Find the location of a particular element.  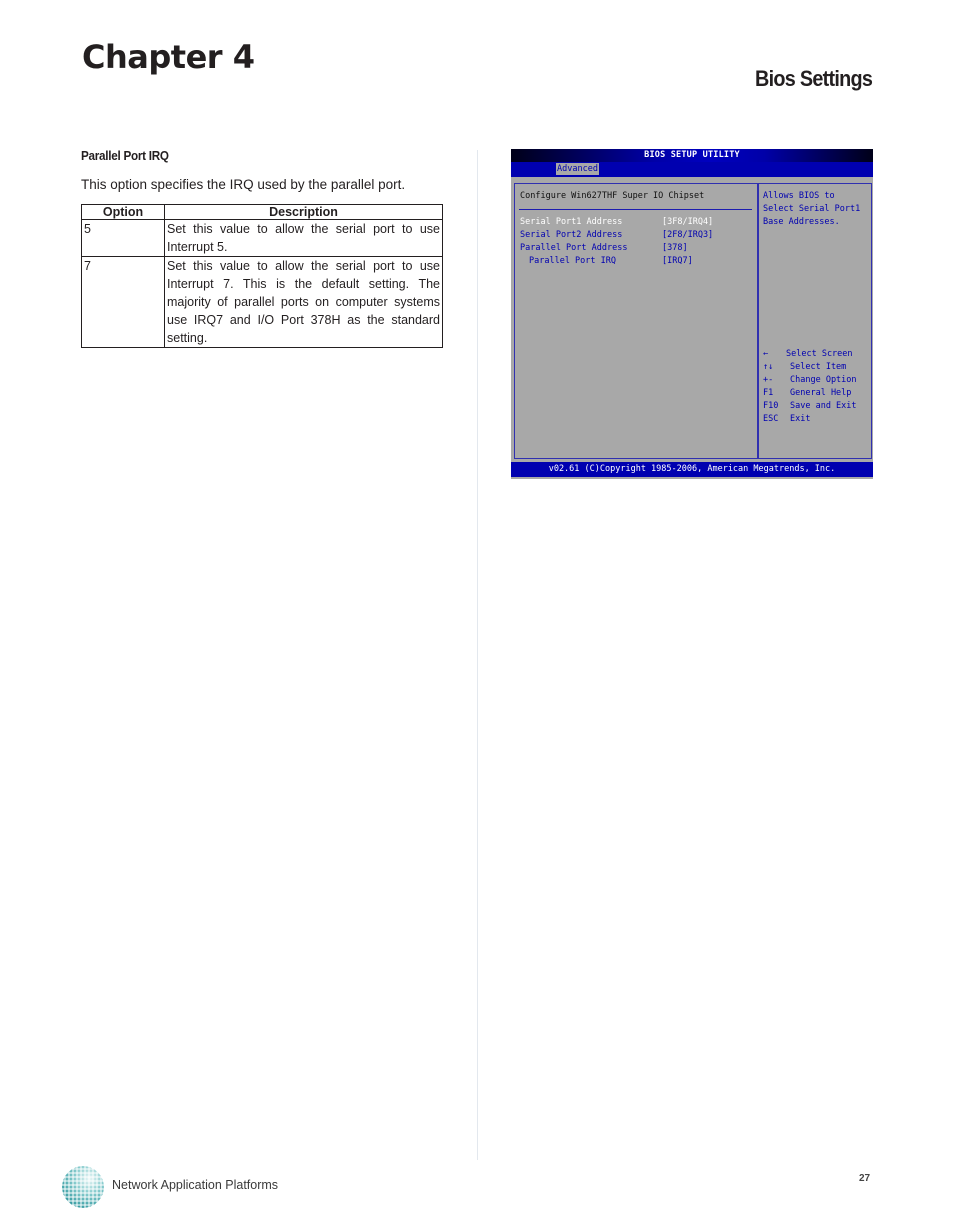

setting-label: Serial Port2 Address is located at coordinates (571, 235).